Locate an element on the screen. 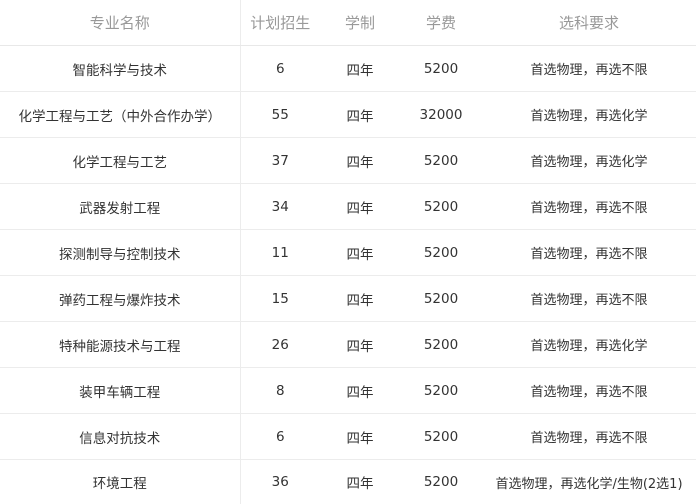  table-header: 专业名称 计划招生 学制 学费 选科要求 is located at coordinates (348, 23).